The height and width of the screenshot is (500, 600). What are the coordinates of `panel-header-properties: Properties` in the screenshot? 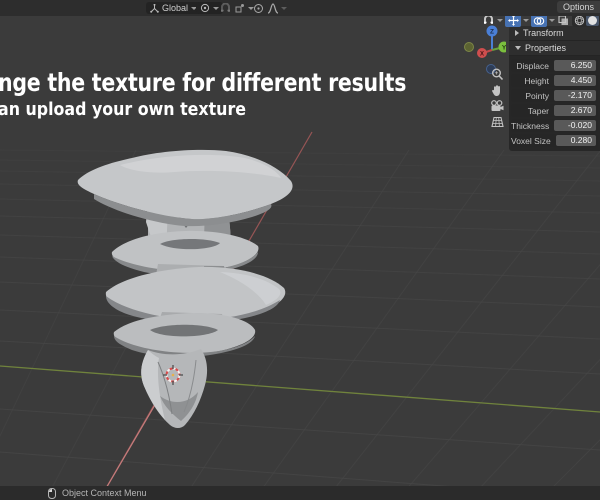 It's located at (554, 48).